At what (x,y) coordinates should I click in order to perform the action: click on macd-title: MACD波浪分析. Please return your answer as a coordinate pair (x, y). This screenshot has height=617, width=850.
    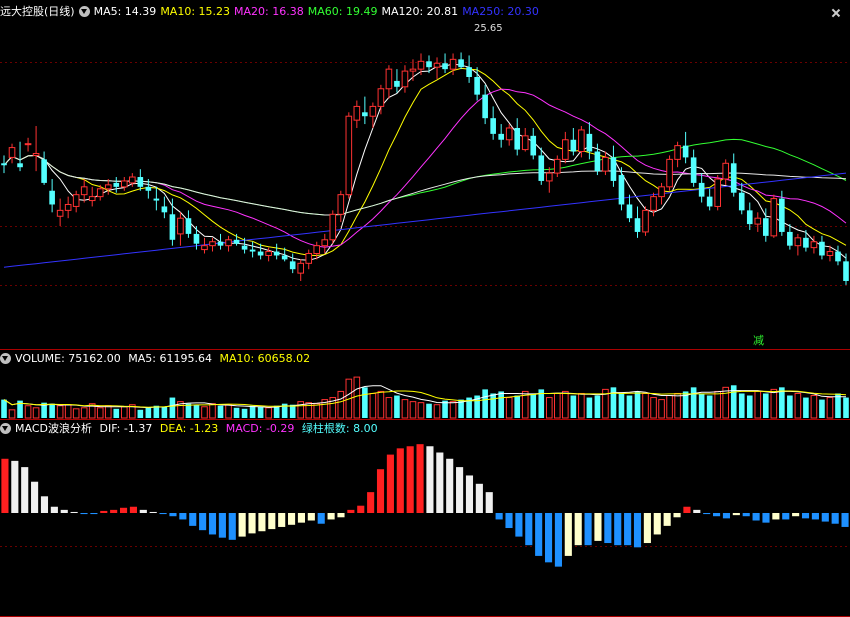
    Looking at the image, I should click on (53, 428).